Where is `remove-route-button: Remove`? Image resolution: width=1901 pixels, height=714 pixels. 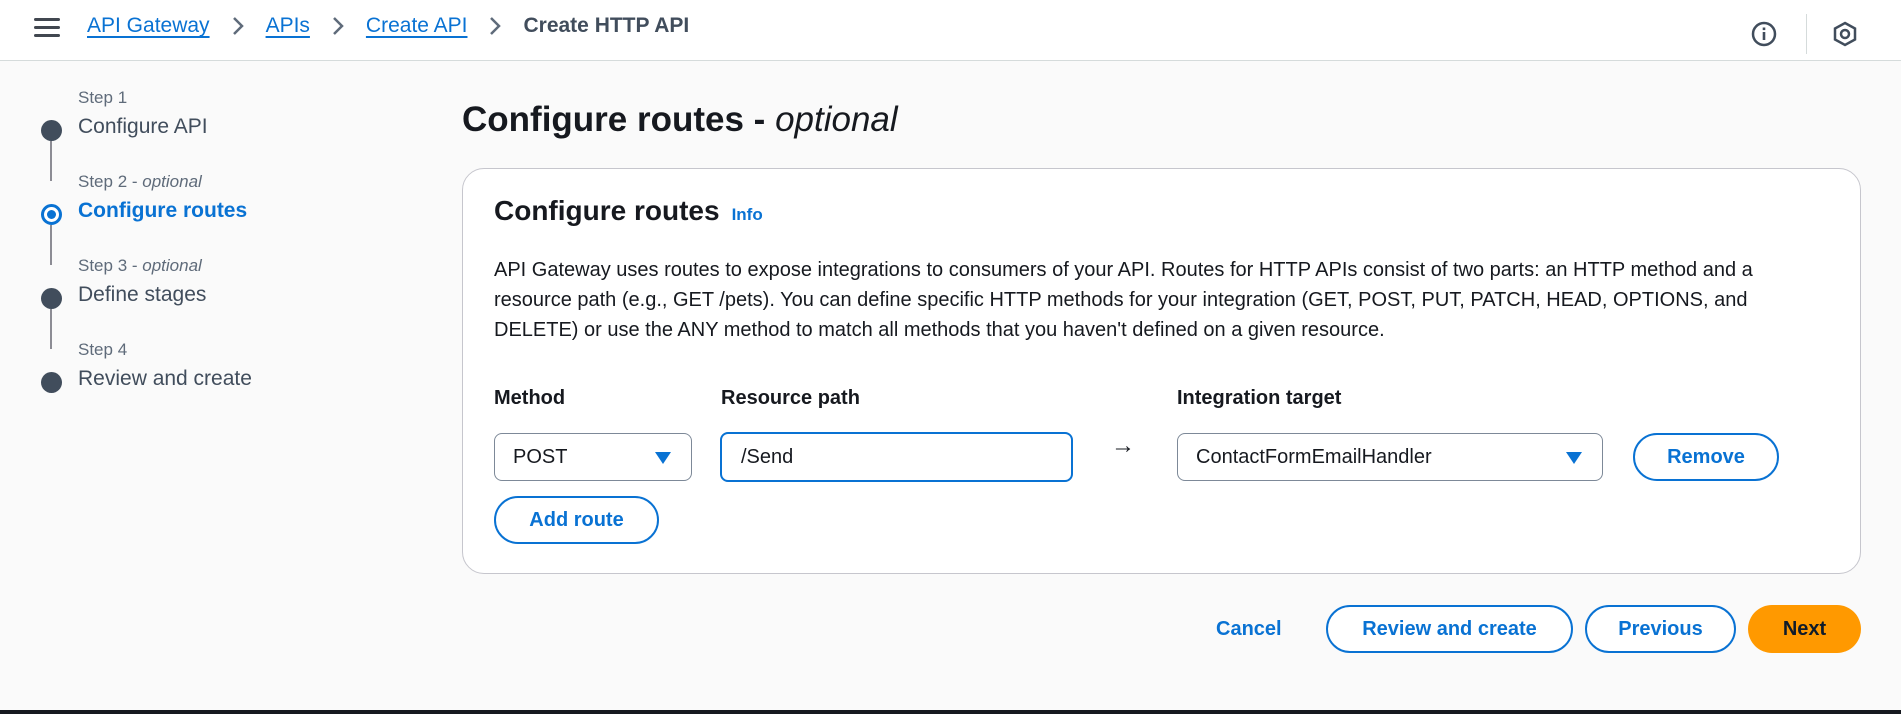
remove-route-button: Remove is located at coordinates (1706, 457).